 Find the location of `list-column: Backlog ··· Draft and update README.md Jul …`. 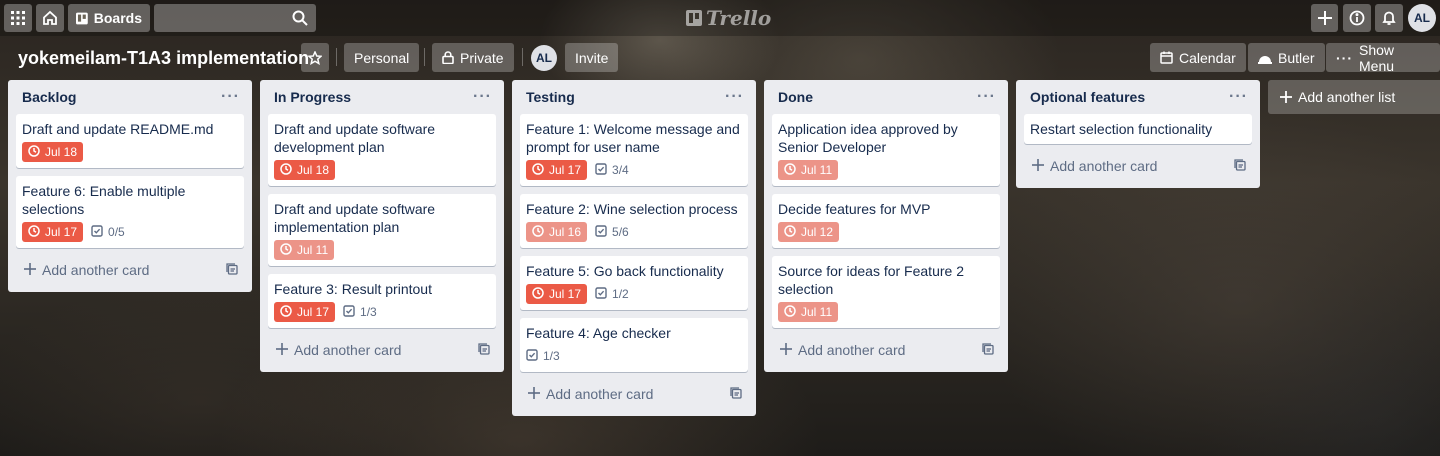

list-column: Backlog ··· Draft and update README.md Jul … is located at coordinates (130, 186).